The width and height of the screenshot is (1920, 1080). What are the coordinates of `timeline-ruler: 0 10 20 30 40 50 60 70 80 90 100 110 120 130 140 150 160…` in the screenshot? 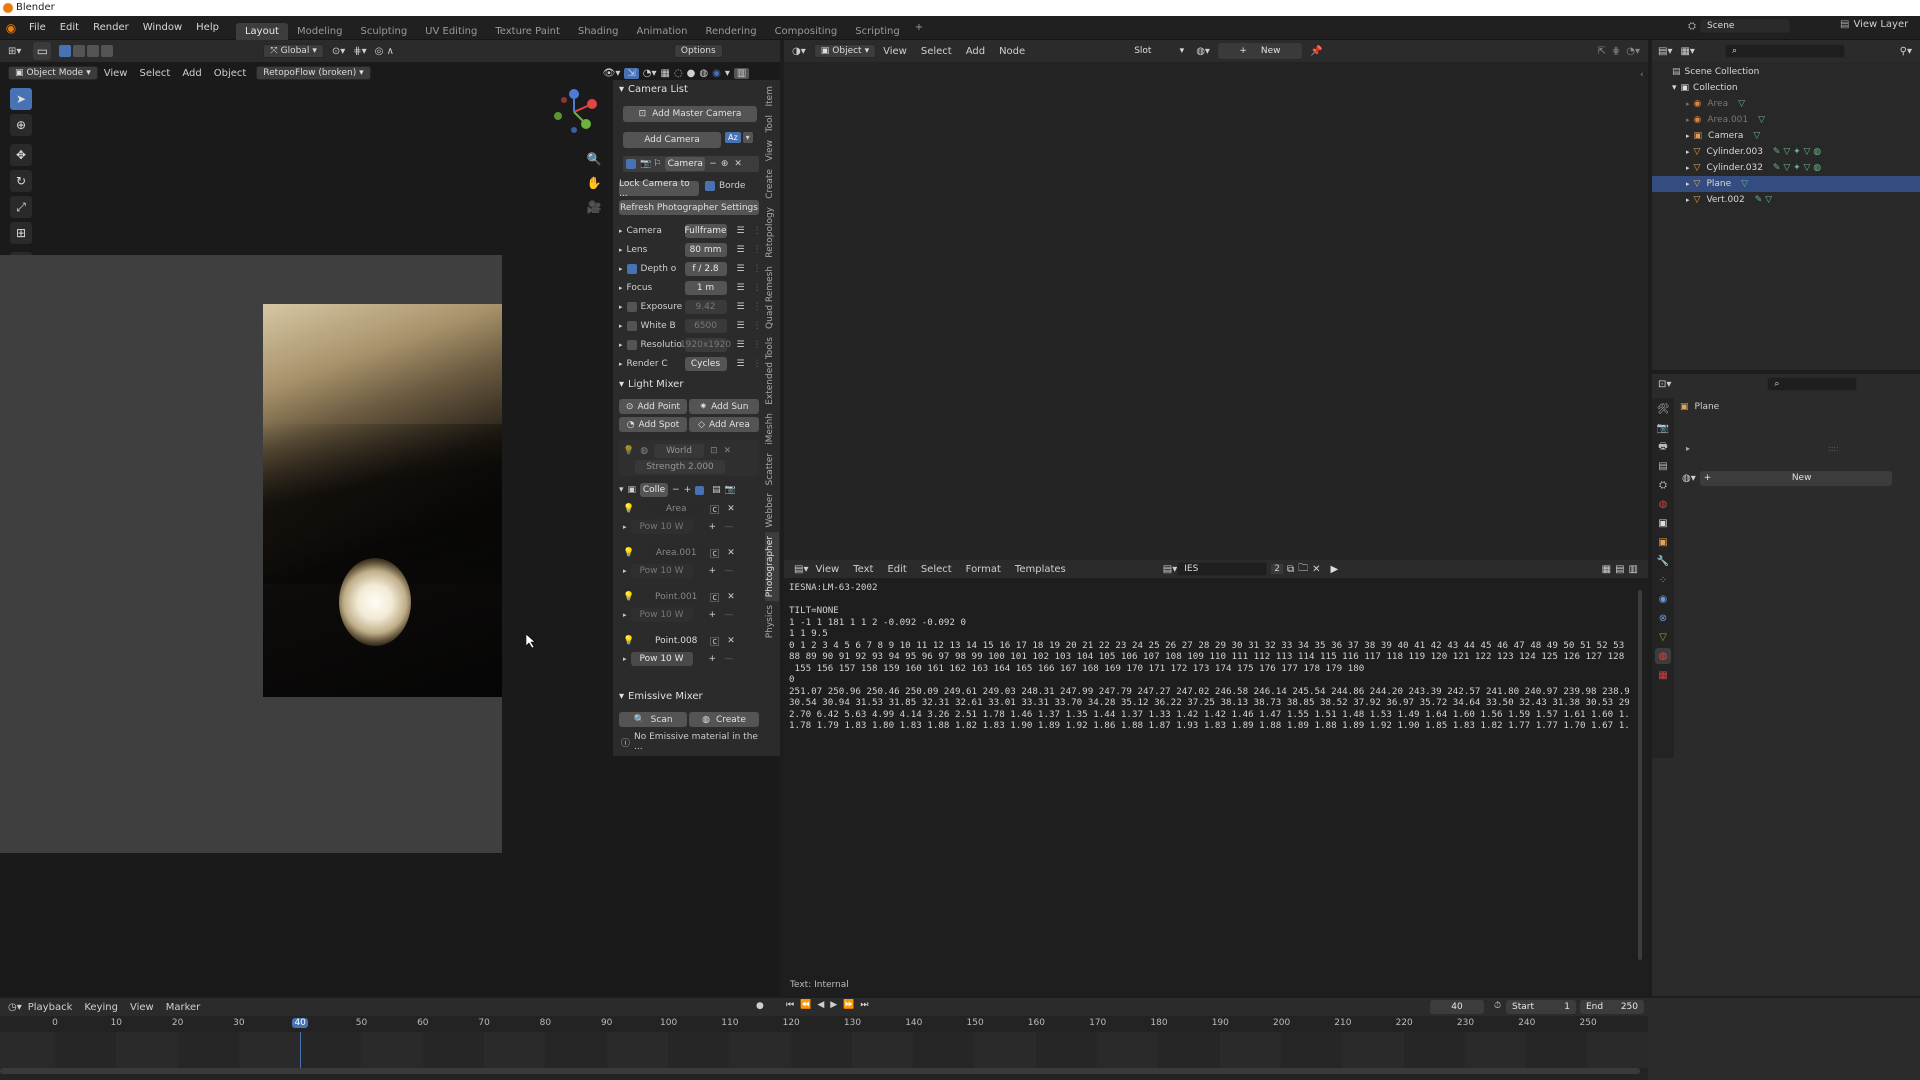 It's located at (824, 1025).